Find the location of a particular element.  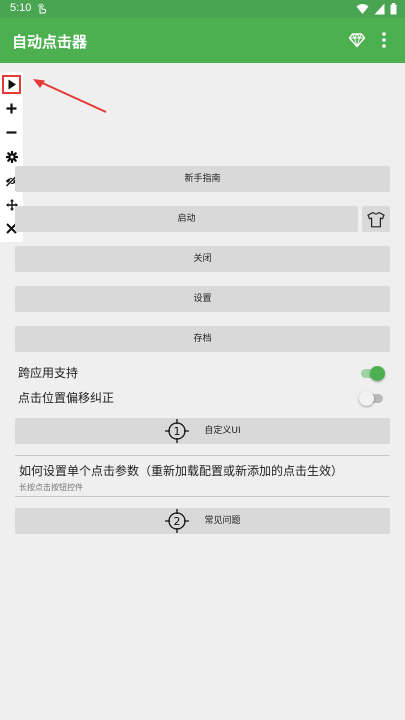

cross-app-toggle is located at coordinates (372, 373).